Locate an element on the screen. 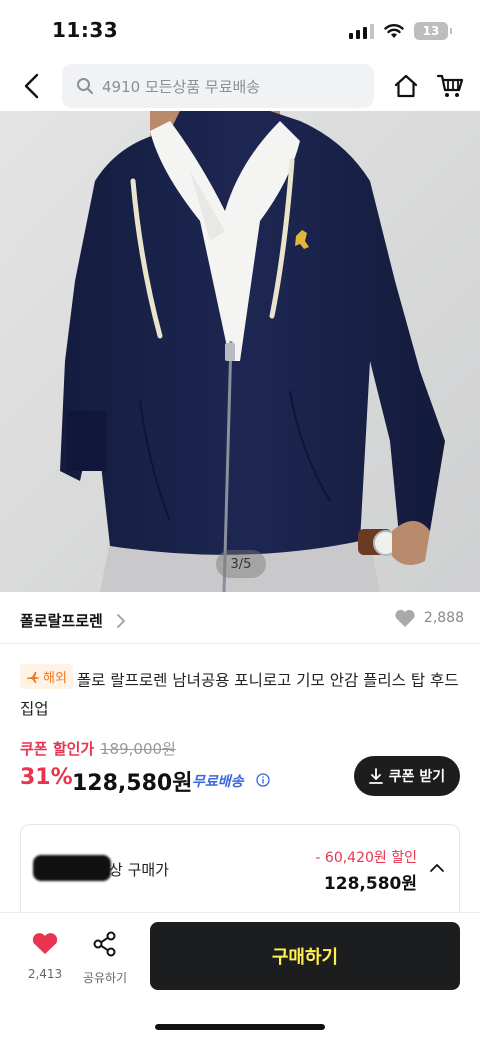 The height and width of the screenshot is (1039, 480). brand-like-button: 2,888 is located at coordinates (429, 618).